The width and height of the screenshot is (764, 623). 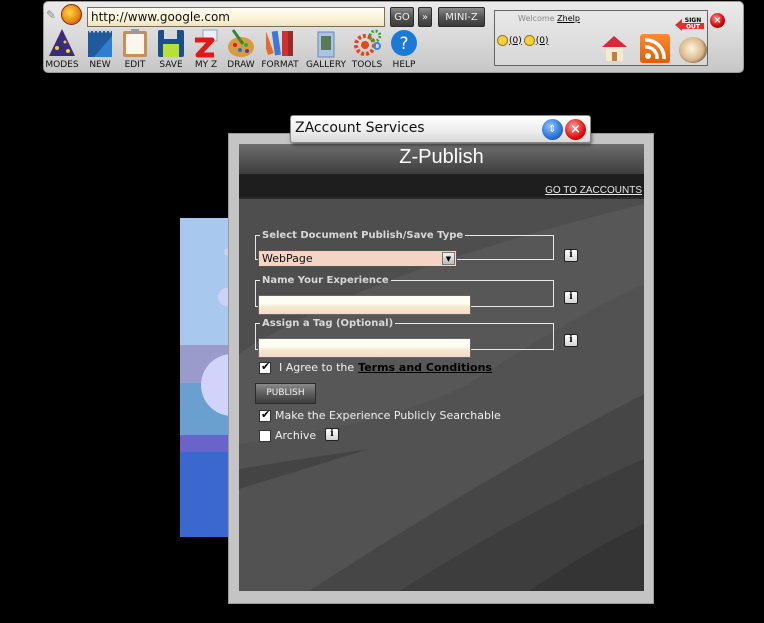 I want to click on tag-input, so click(x=364, y=348).